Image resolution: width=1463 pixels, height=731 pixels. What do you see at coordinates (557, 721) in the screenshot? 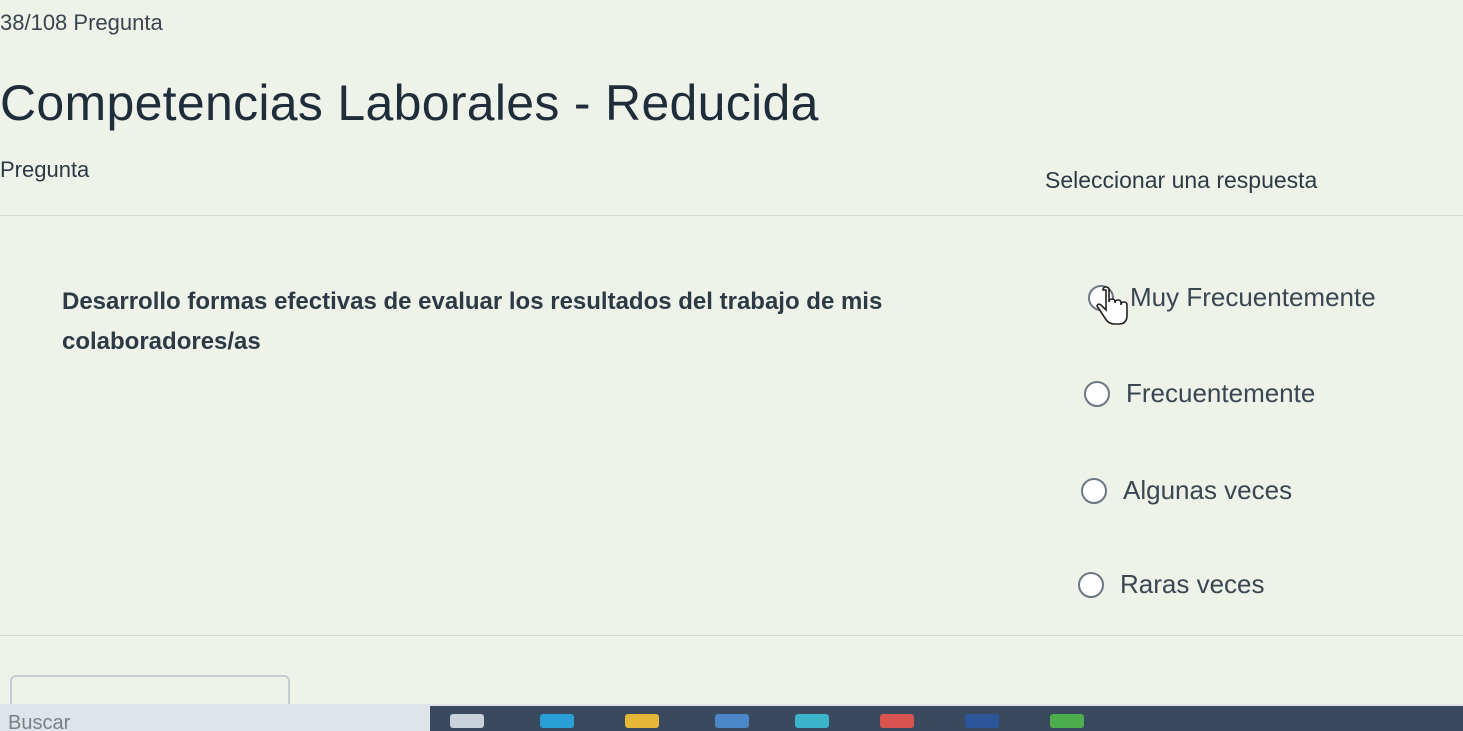
I see `edge-icon` at bounding box center [557, 721].